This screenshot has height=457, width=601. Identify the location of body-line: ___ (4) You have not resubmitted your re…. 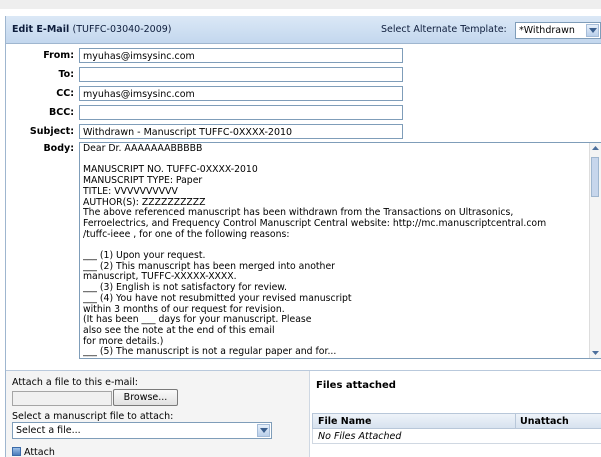
(217, 298).